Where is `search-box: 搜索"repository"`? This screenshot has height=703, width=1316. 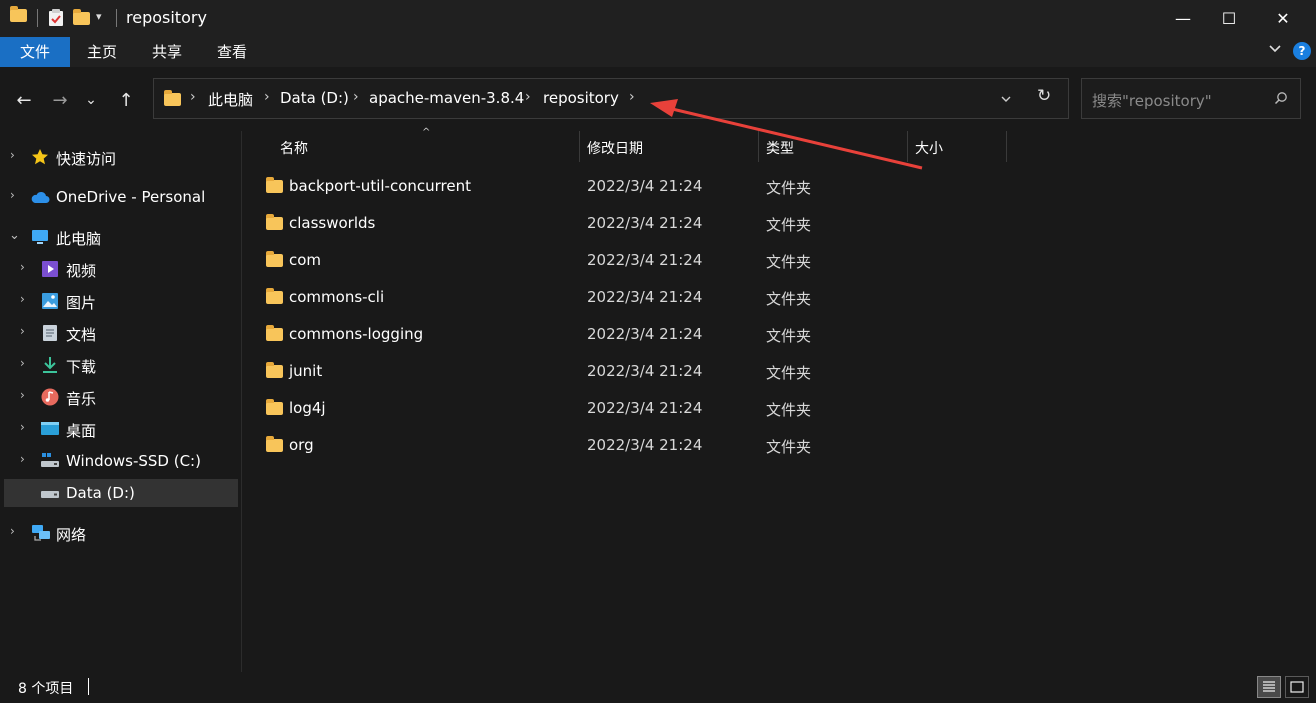
search-box: 搜索"repository" is located at coordinates (1191, 98).